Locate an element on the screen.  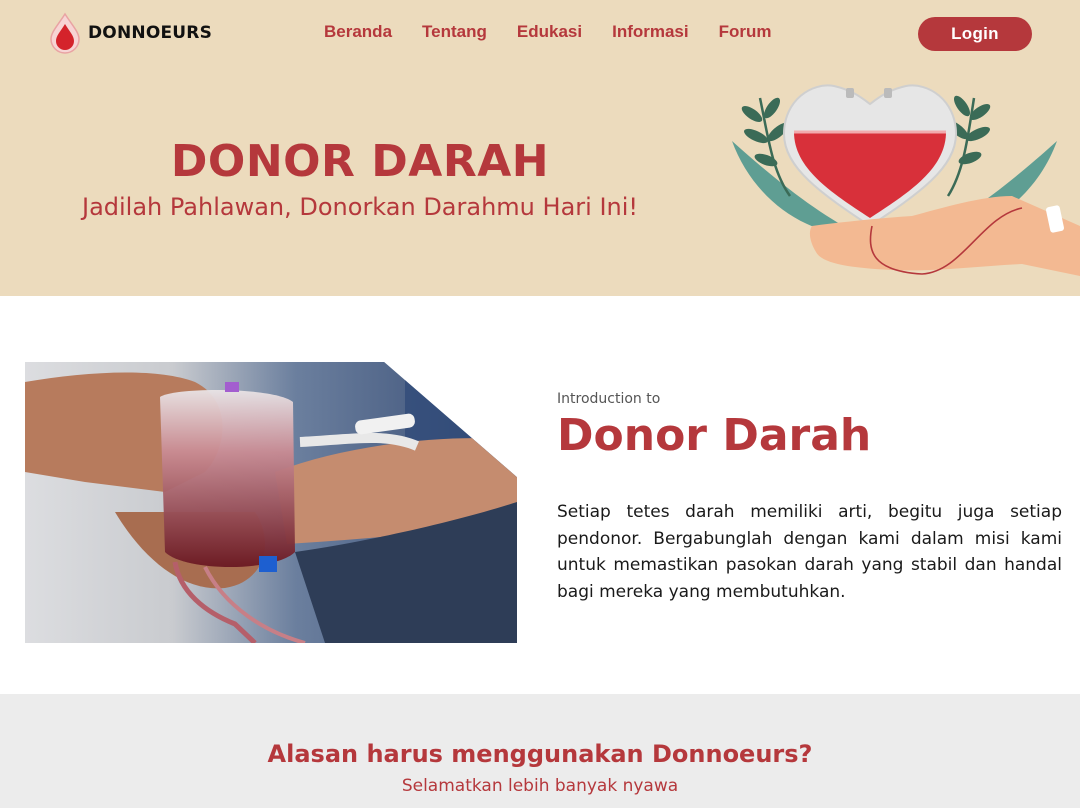
blood-drop-icon is located at coordinates (65, 33).